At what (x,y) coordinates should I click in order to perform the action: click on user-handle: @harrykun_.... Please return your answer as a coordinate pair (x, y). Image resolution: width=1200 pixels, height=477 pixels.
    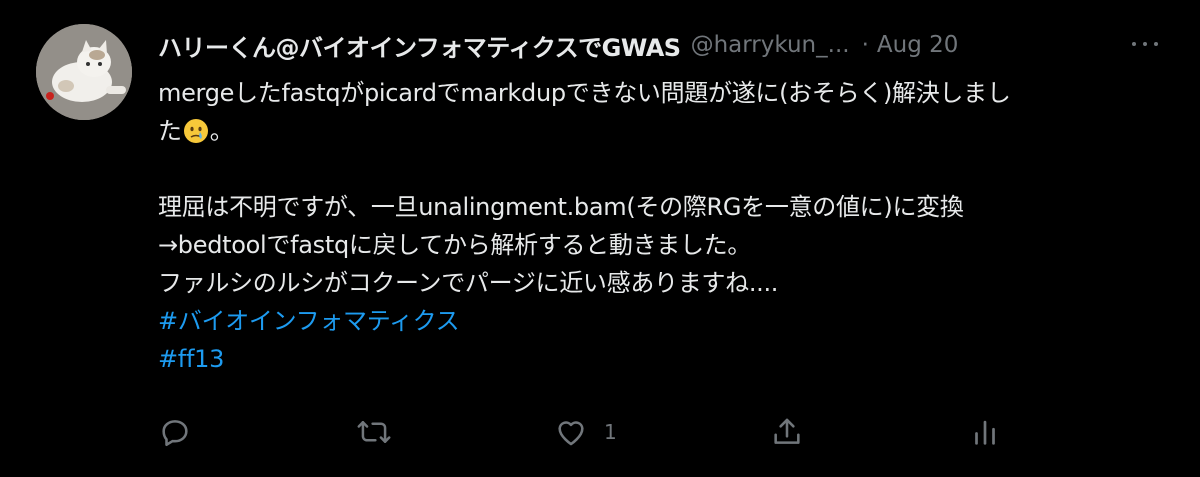
    Looking at the image, I should click on (770, 45).